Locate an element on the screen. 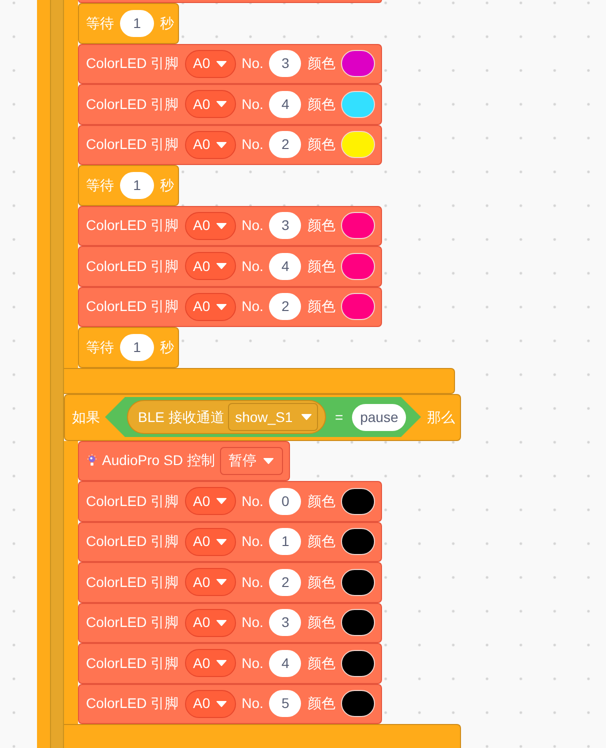 This screenshot has width=606, height=748. number-input: 5 is located at coordinates (285, 704).